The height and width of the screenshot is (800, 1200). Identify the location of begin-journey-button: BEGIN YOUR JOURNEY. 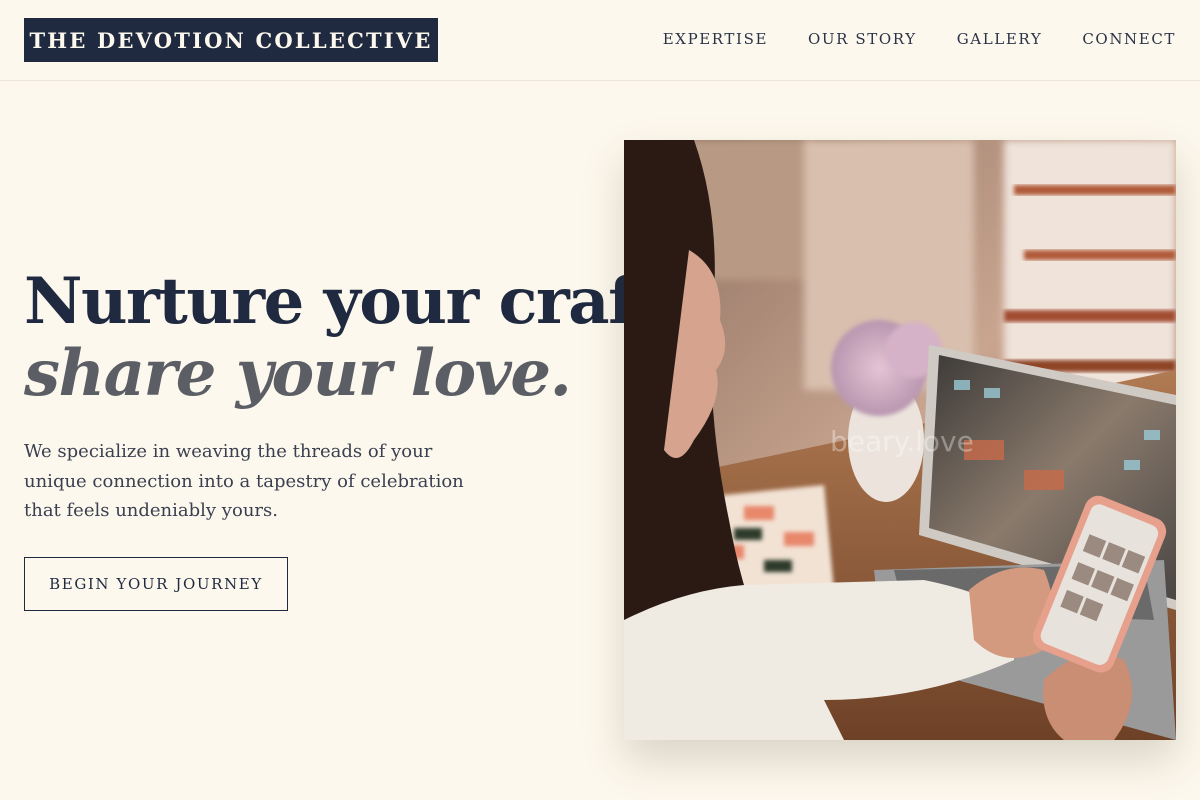
(156, 584).